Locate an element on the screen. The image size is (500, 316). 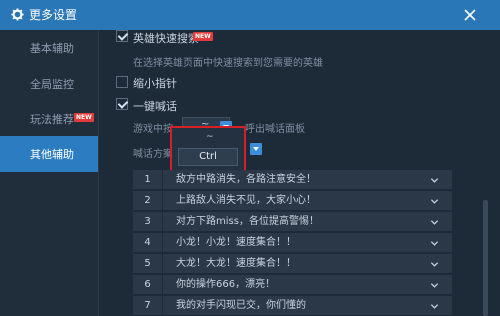
close-icon is located at coordinates (470, 15).